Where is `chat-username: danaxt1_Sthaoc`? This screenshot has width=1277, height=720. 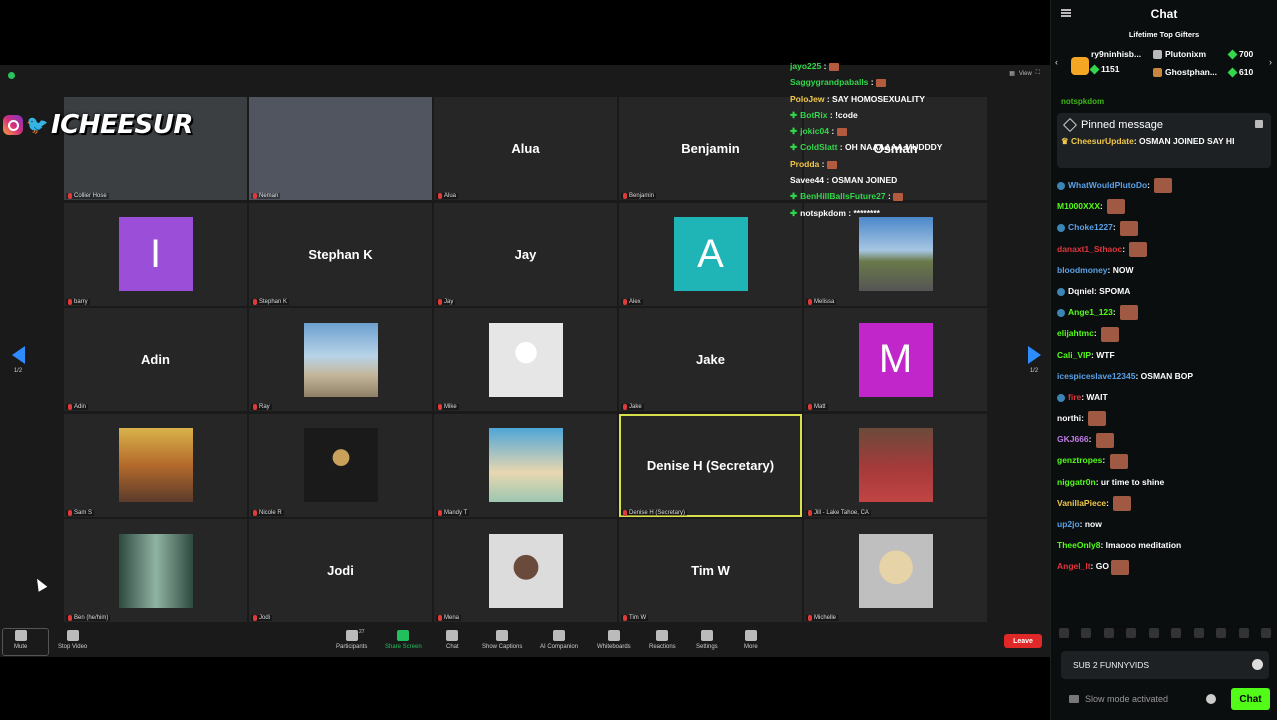
chat-username: danaxt1_Sthaoc is located at coordinates (1089, 249).